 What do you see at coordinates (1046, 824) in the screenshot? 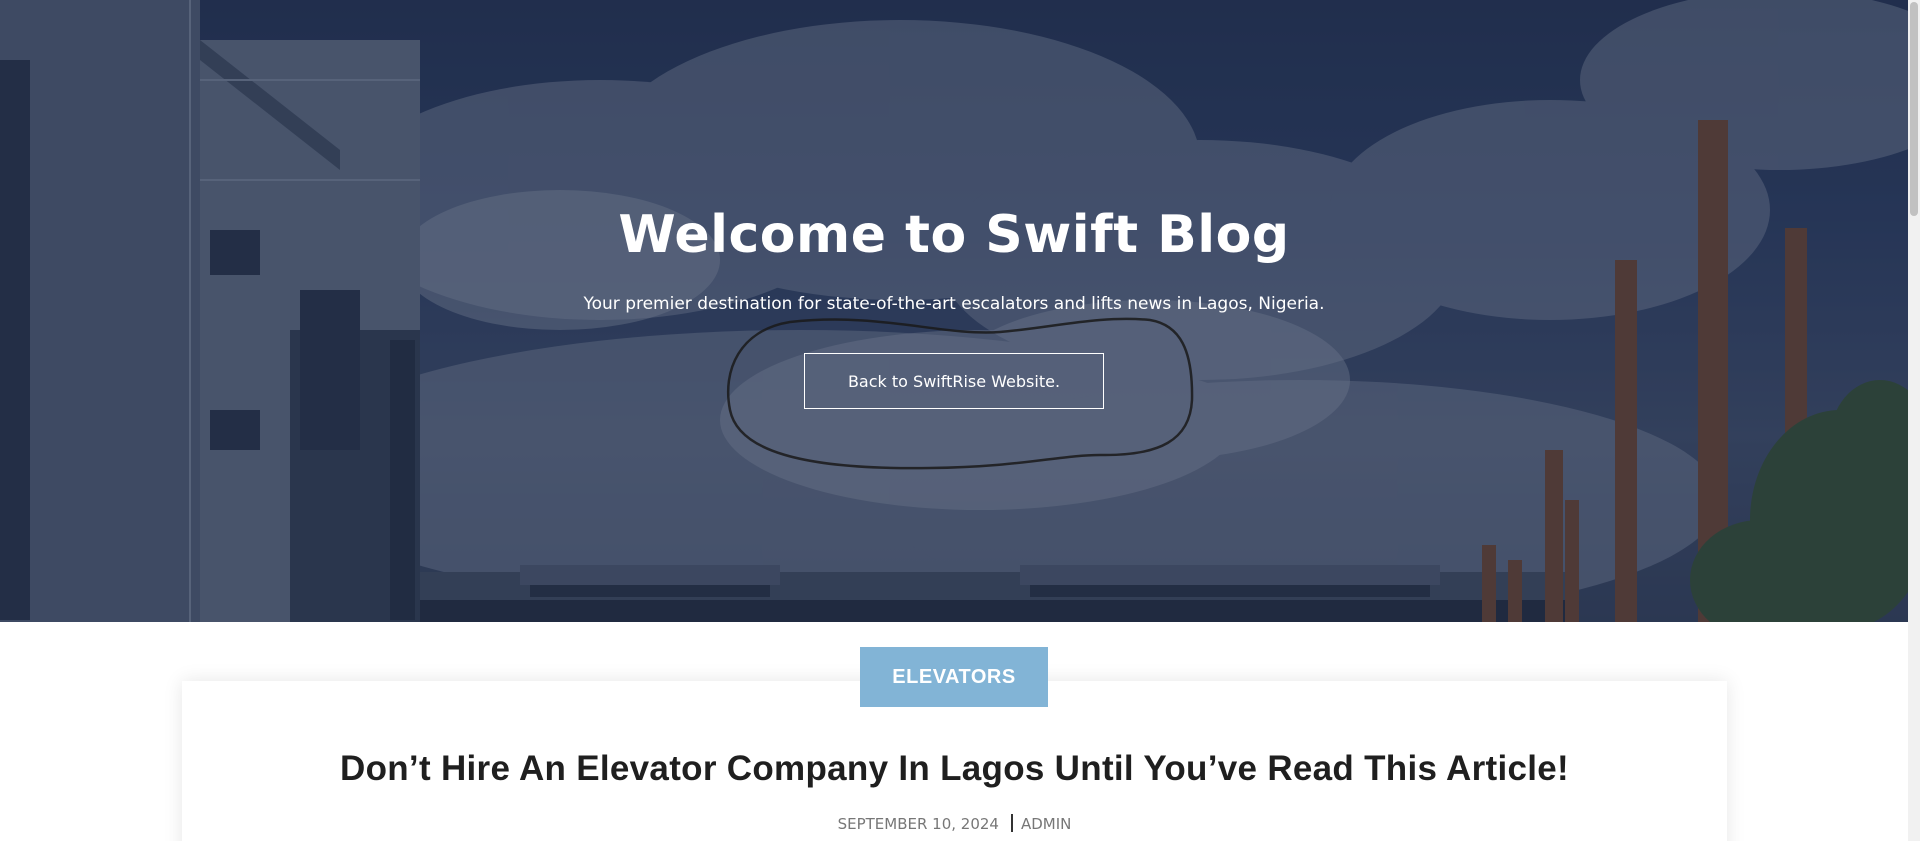
I see `post-author: ADMIN` at bounding box center [1046, 824].